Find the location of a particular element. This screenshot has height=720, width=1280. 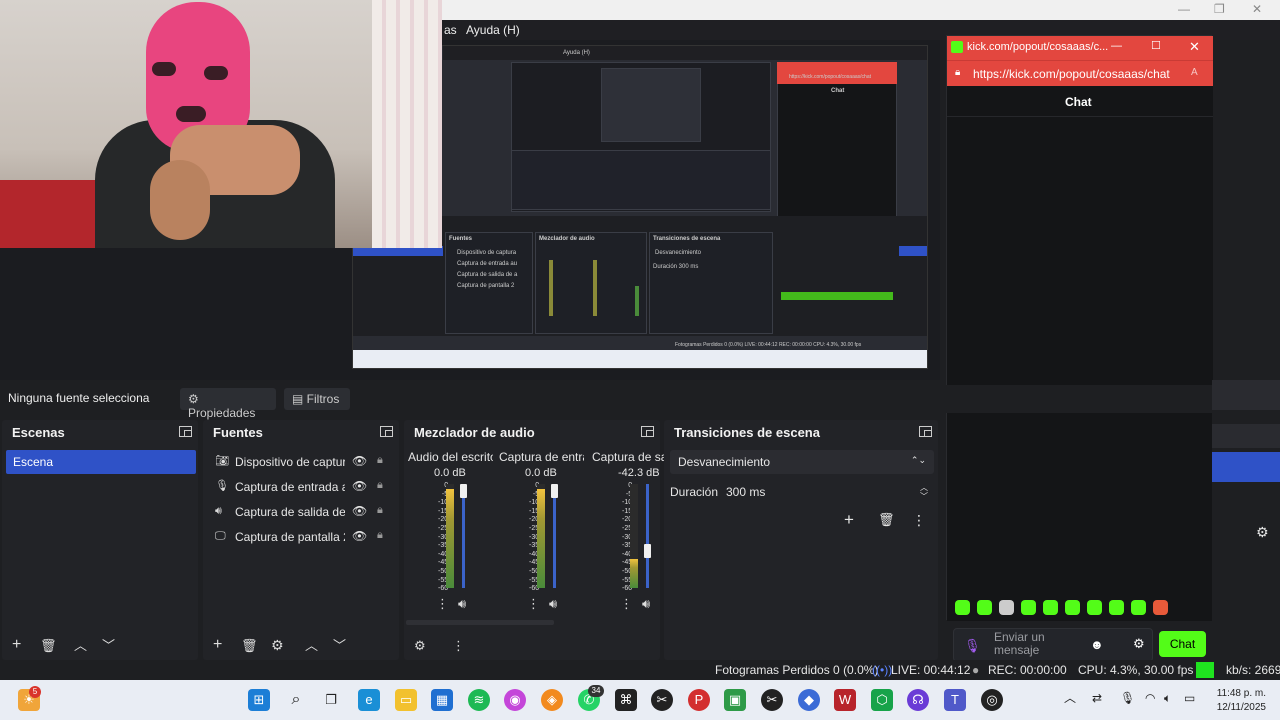

obs-icon: ◎ is located at coordinates (992, 700).